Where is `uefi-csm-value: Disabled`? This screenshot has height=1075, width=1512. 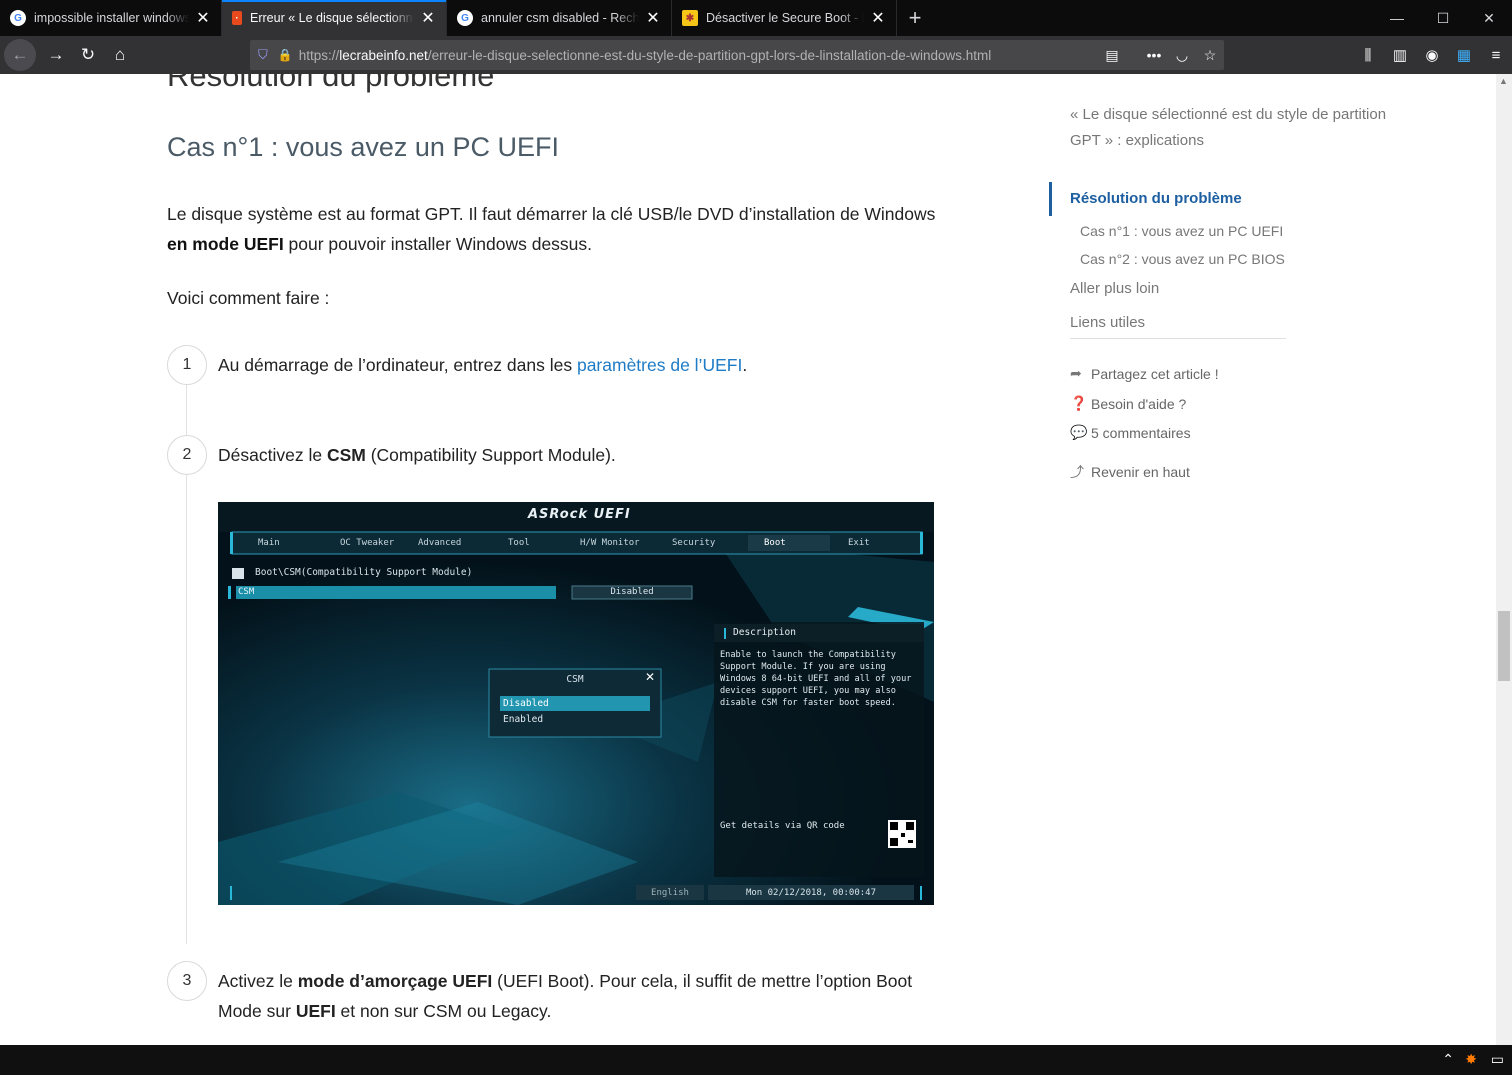 uefi-csm-value: Disabled is located at coordinates (632, 592).